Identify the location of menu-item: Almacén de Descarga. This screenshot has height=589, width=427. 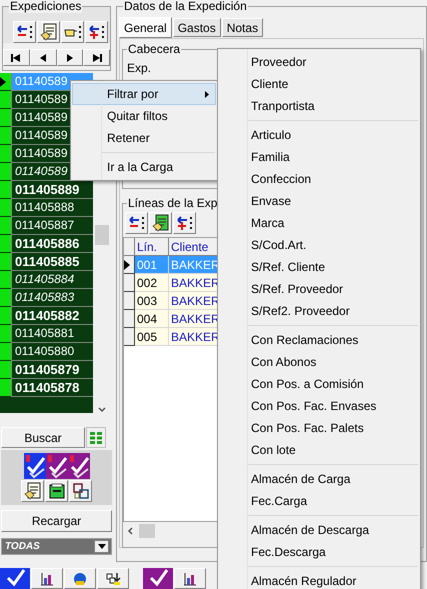
(319, 530).